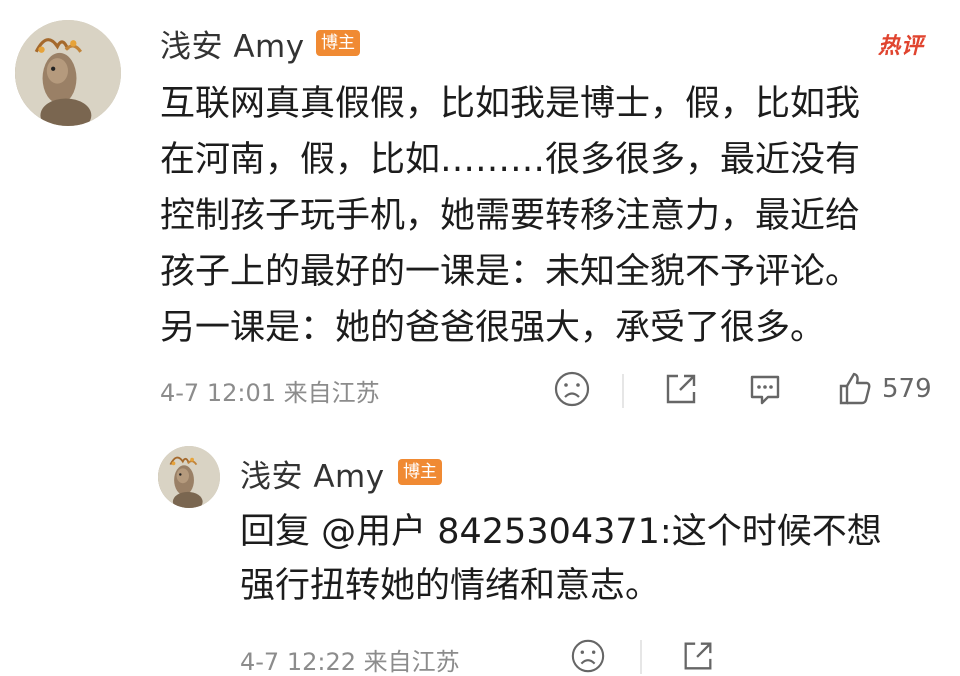 This screenshot has height=676, width=960. I want to click on like-icon, so click(855, 388).